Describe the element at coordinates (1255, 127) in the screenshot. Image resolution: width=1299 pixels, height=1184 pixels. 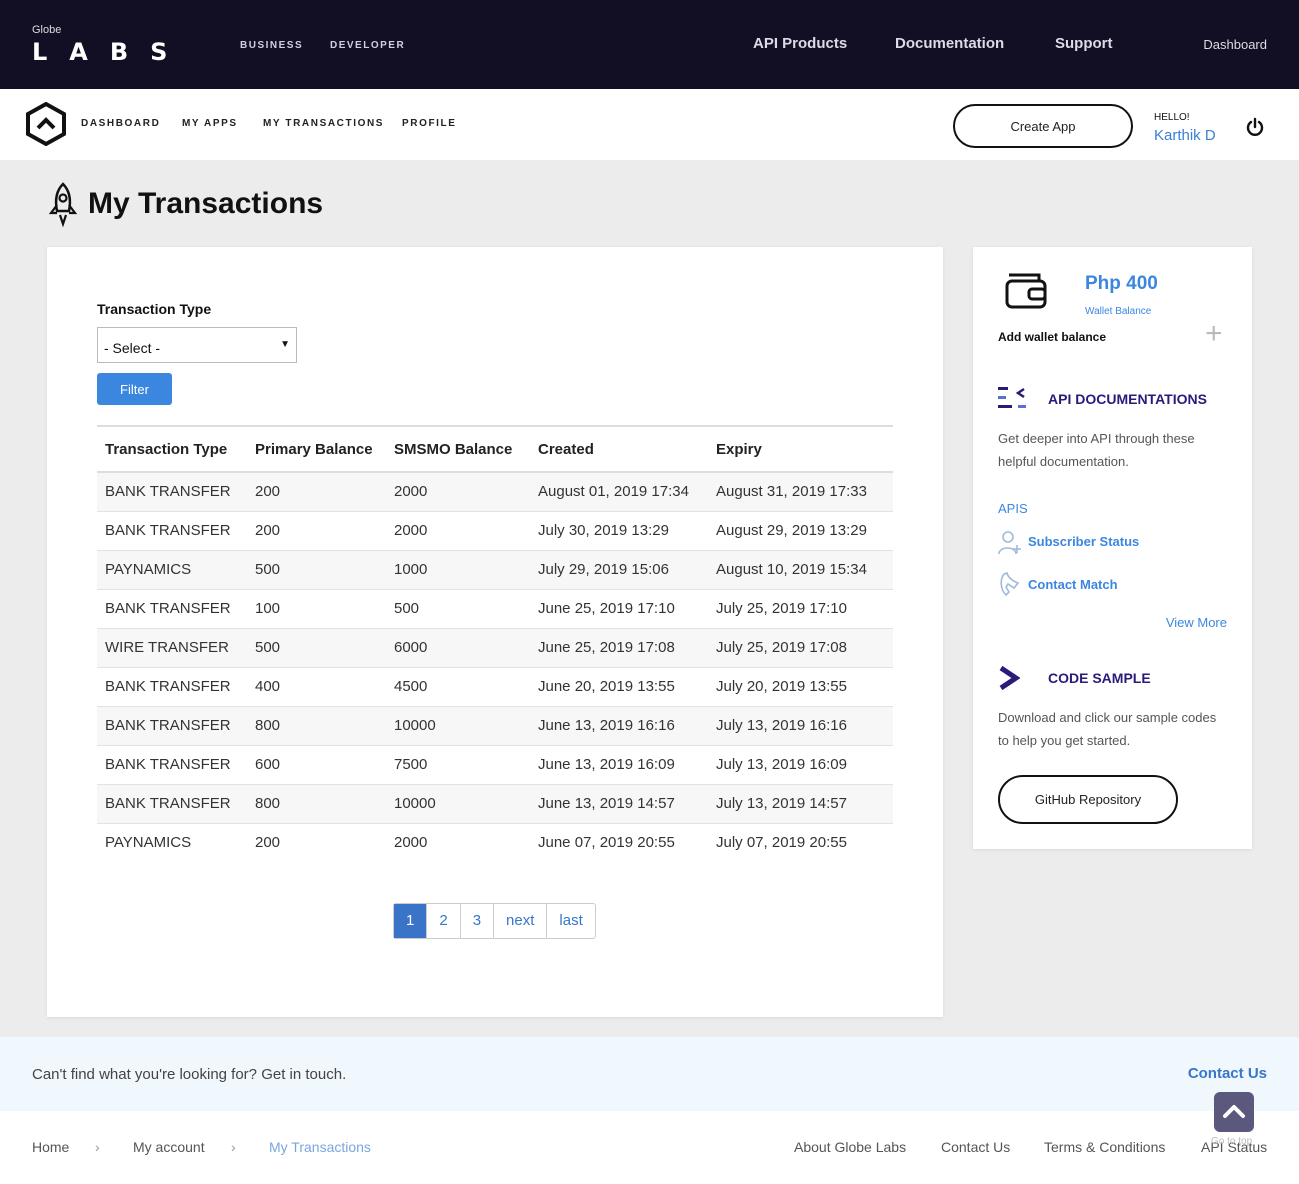
I see `power-icon` at that location.